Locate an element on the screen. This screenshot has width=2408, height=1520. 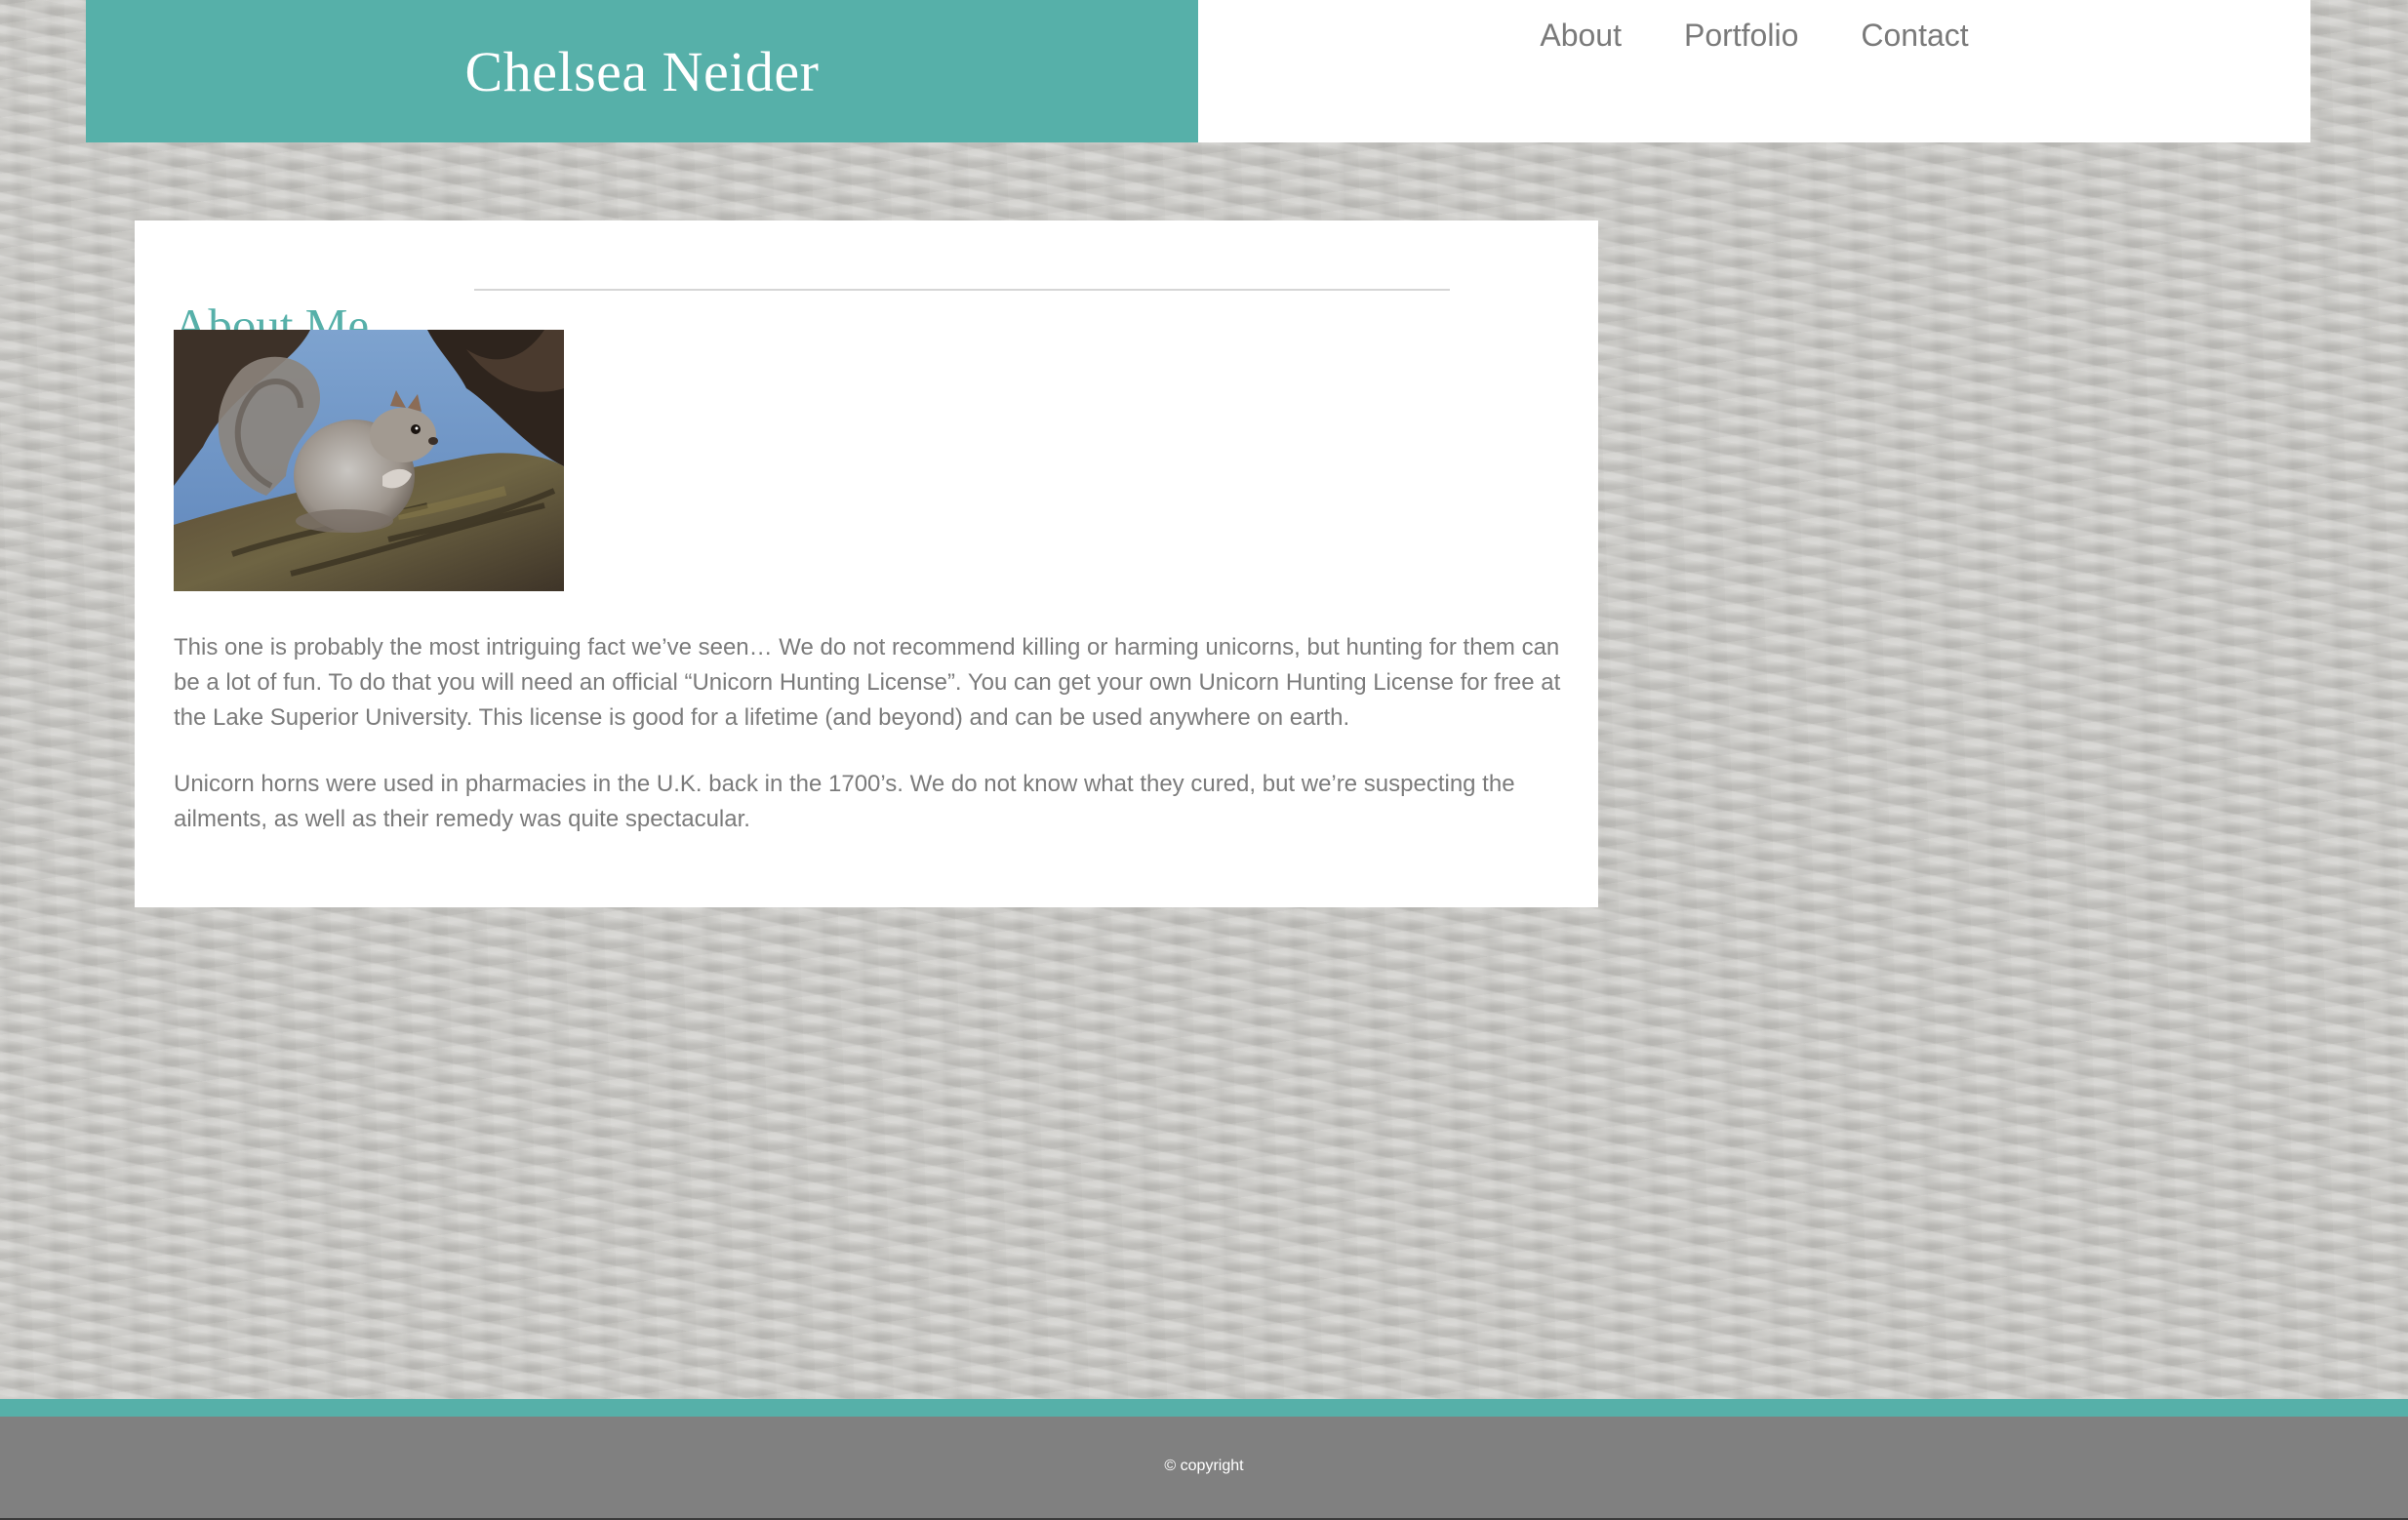
site-header: Chelsea Neider About Portfolio Contact is located at coordinates (1198, 71).